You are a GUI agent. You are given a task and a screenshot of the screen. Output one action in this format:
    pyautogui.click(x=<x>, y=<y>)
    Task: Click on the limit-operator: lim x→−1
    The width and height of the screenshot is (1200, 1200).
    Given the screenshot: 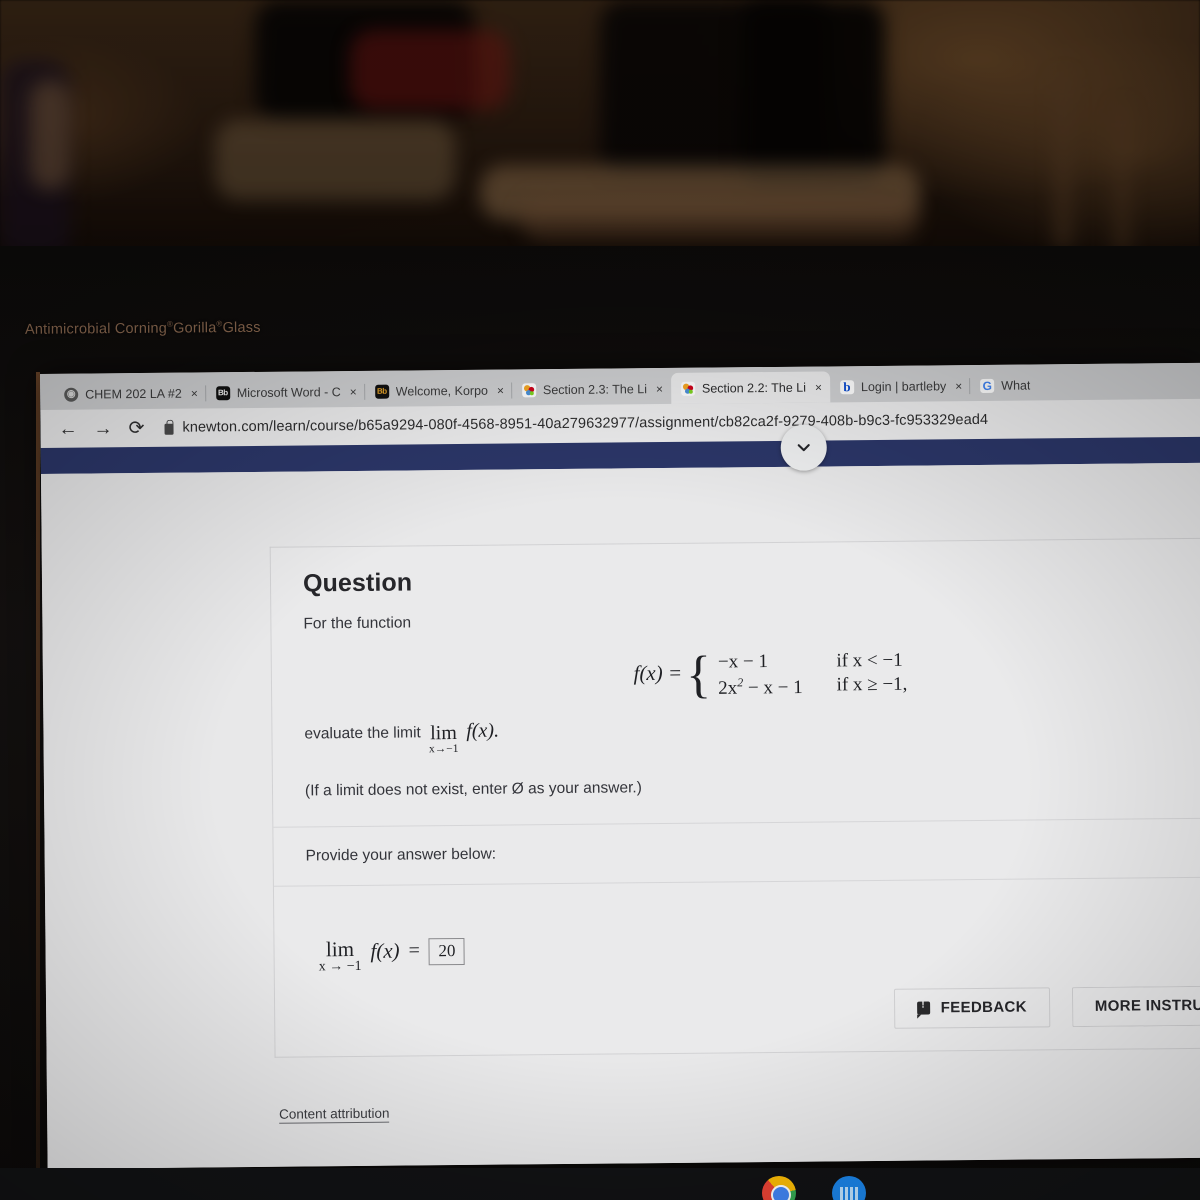 What is the action you would take?
    pyautogui.click(x=443, y=739)
    